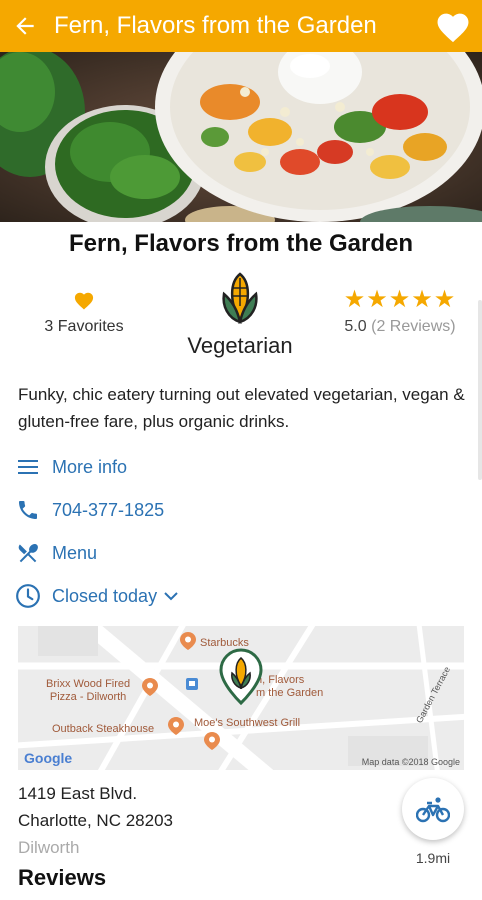  I want to click on favorites-count: 3 Favorites, so click(84, 313).